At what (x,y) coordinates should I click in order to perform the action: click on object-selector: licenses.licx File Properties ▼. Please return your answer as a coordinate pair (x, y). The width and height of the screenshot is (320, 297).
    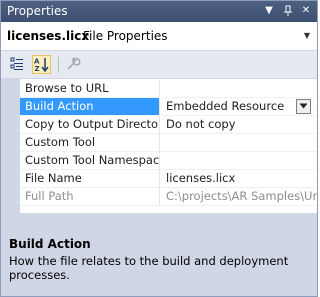
    Looking at the image, I should click on (159, 36).